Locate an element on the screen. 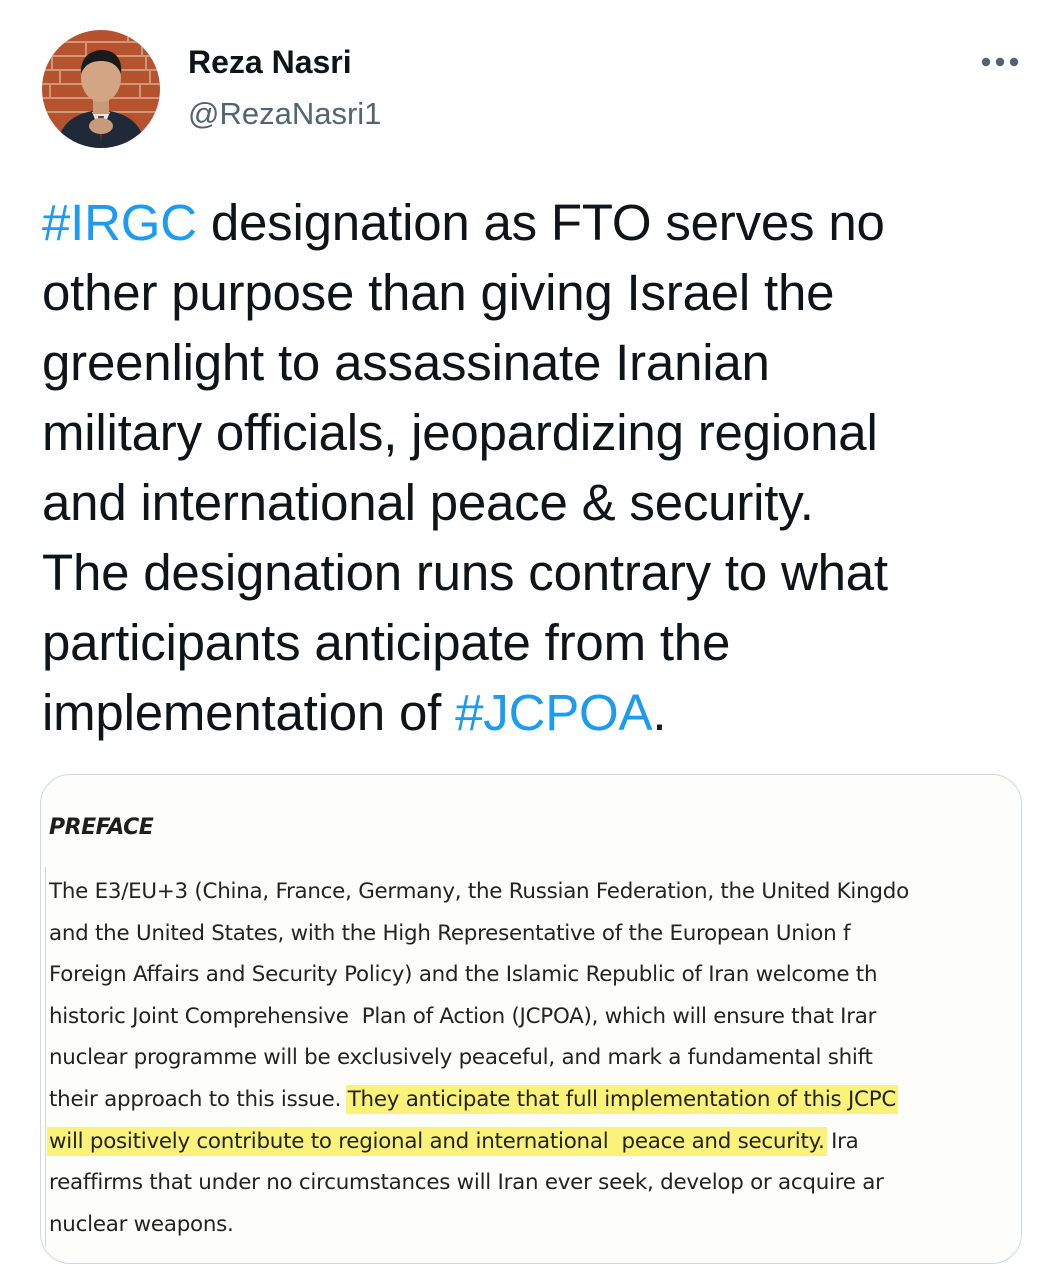  profile-photo-icon is located at coordinates (101, 89).